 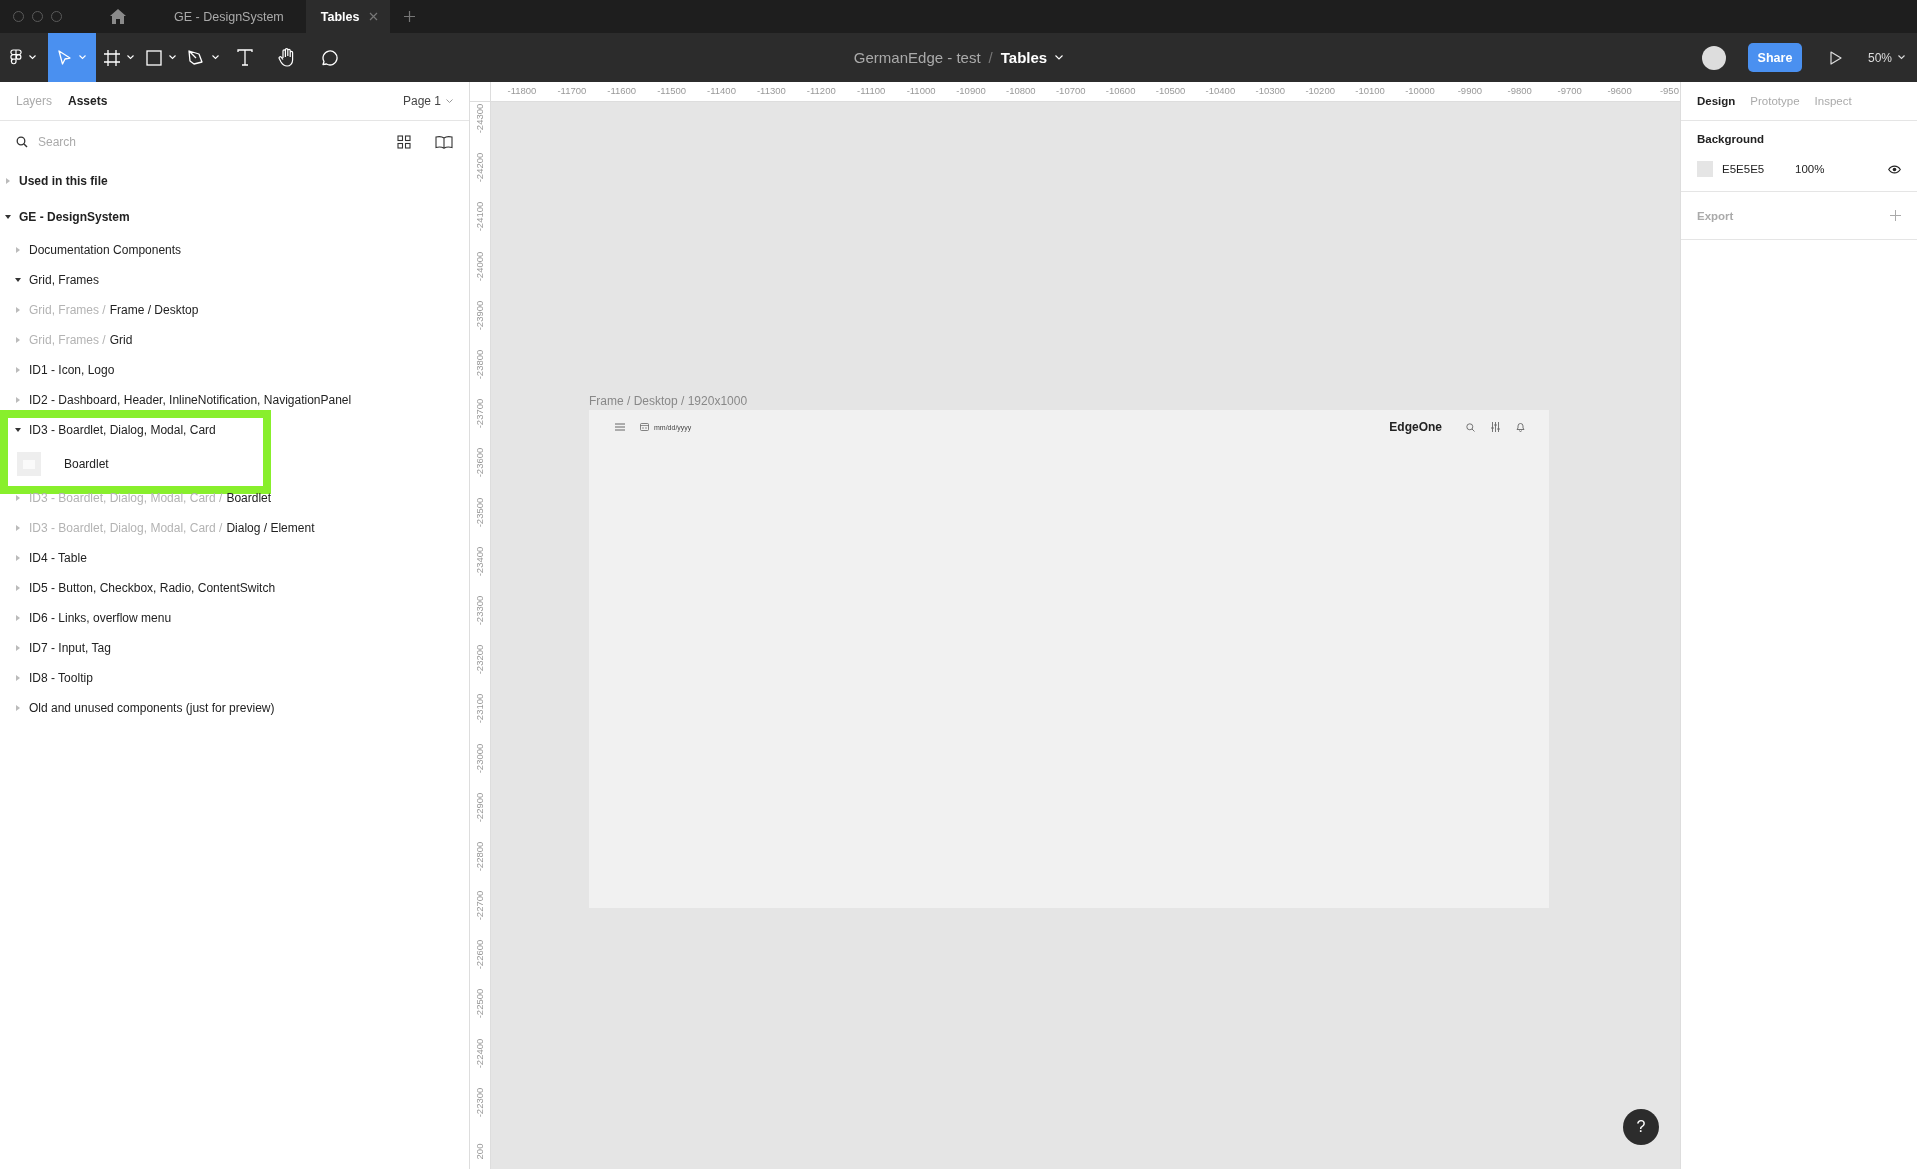 I want to click on asset-group-row: ID5 - Button, Checkbox, Radio, ContentSwitch, so click(x=234, y=588).